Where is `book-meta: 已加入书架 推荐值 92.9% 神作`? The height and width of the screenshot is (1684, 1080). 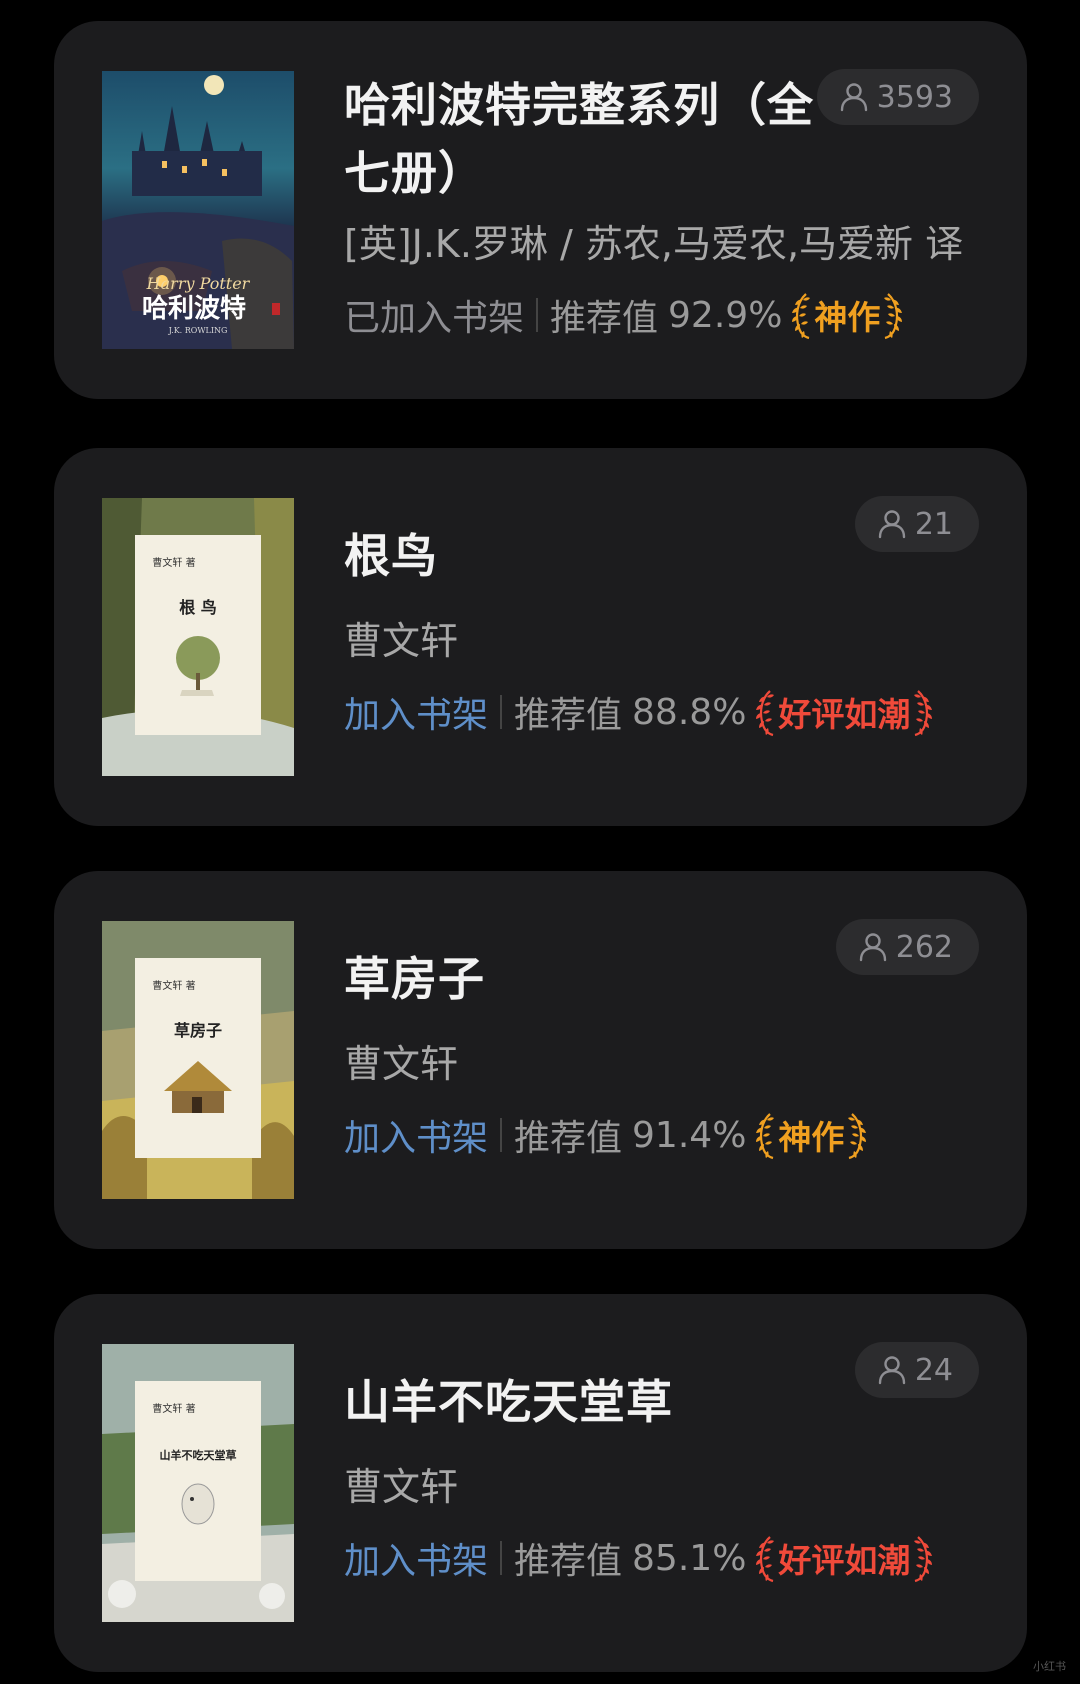
book-meta: 已加入书架 推荐值 92.9% 神作 is located at coordinates (624, 315).